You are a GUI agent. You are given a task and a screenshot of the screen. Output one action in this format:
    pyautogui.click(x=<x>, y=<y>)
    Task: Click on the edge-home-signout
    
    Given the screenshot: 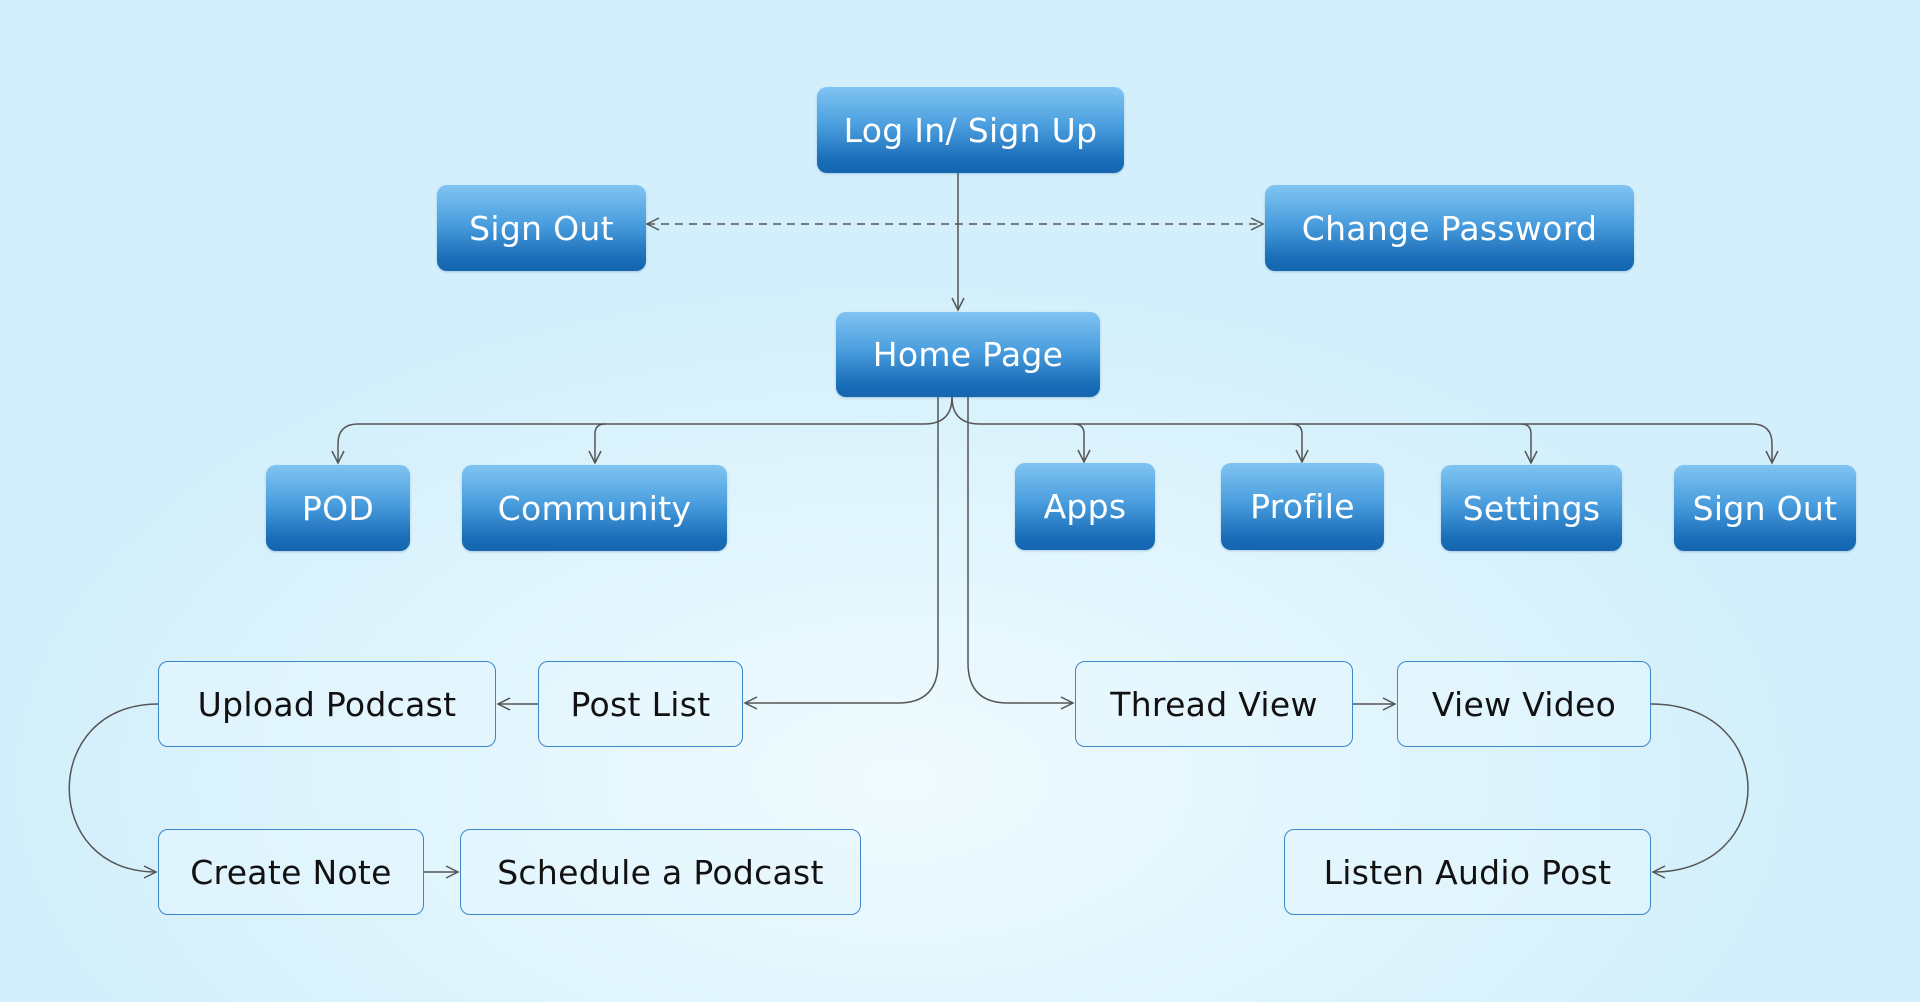 What is the action you would take?
    pyautogui.click(x=1379, y=444)
    